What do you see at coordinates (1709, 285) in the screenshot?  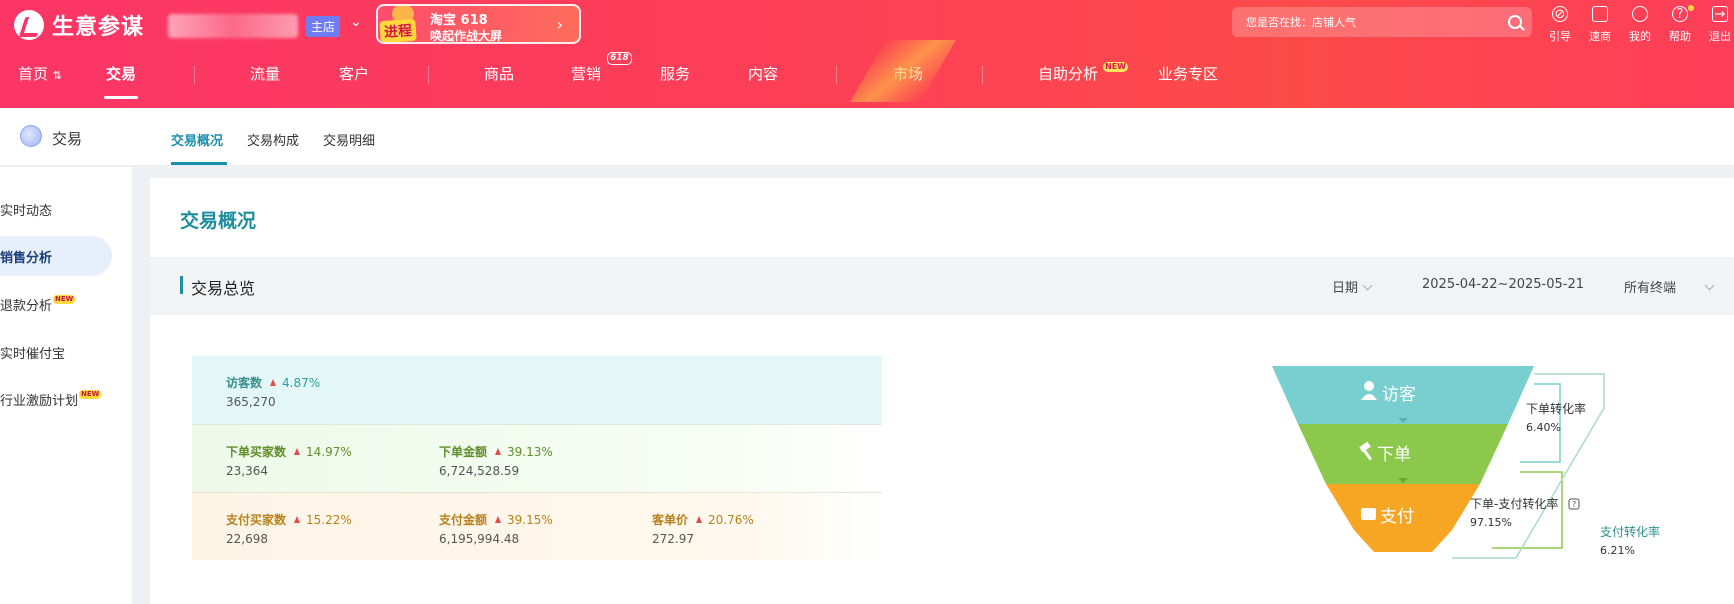 I see `chevron-down-icon` at bounding box center [1709, 285].